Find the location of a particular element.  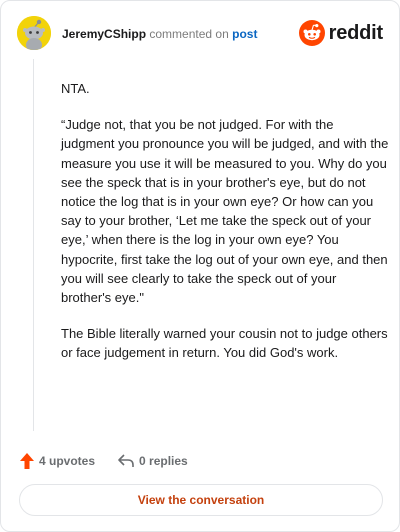

comment-byline: JeremyCShipp commented on post is located at coordinates (159, 34).